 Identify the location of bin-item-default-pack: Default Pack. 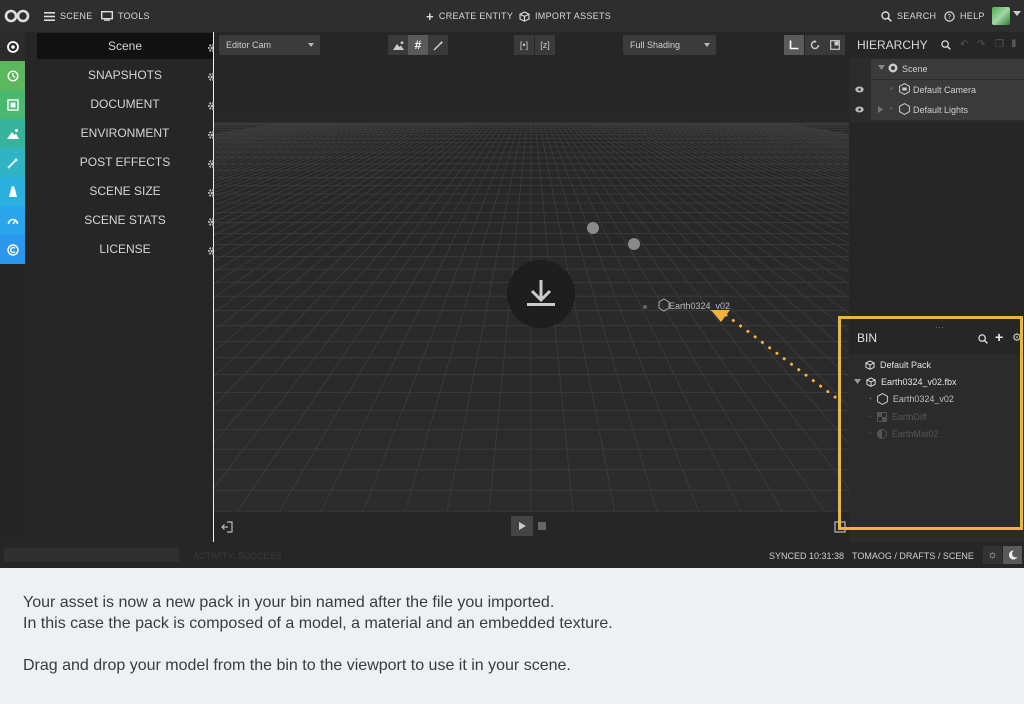
(898, 364).